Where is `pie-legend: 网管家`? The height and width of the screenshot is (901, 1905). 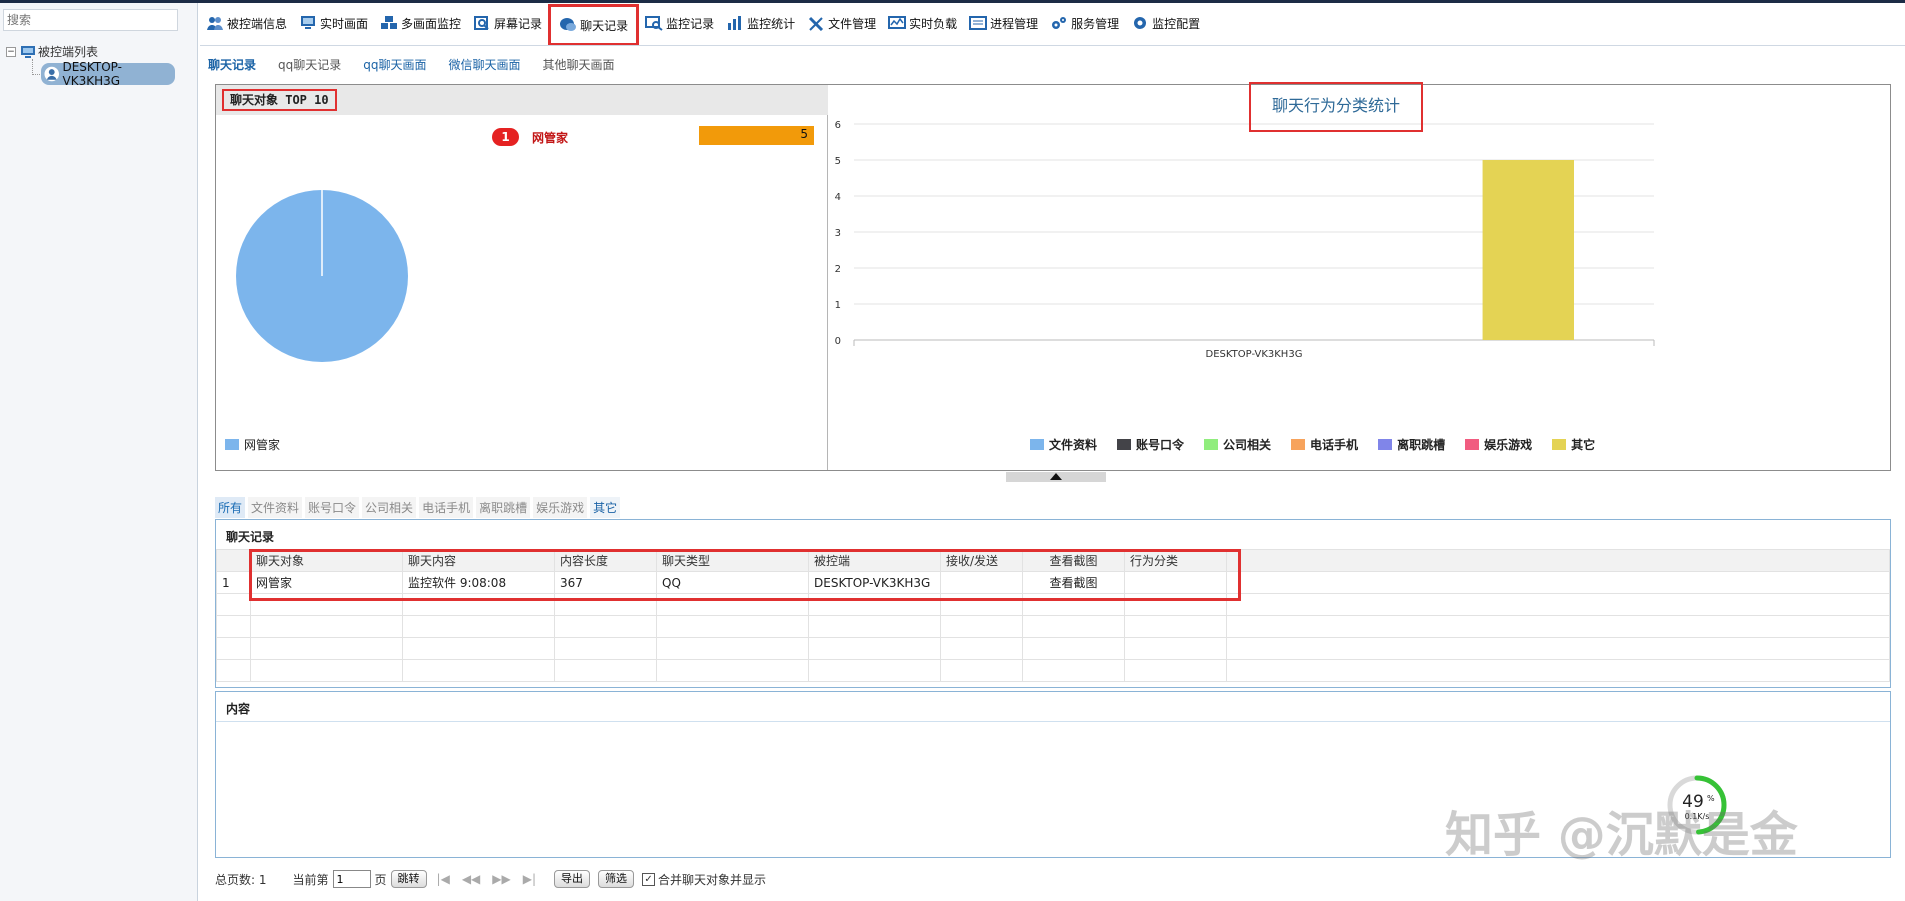
pie-legend: 网管家 is located at coordinates (252, 444).